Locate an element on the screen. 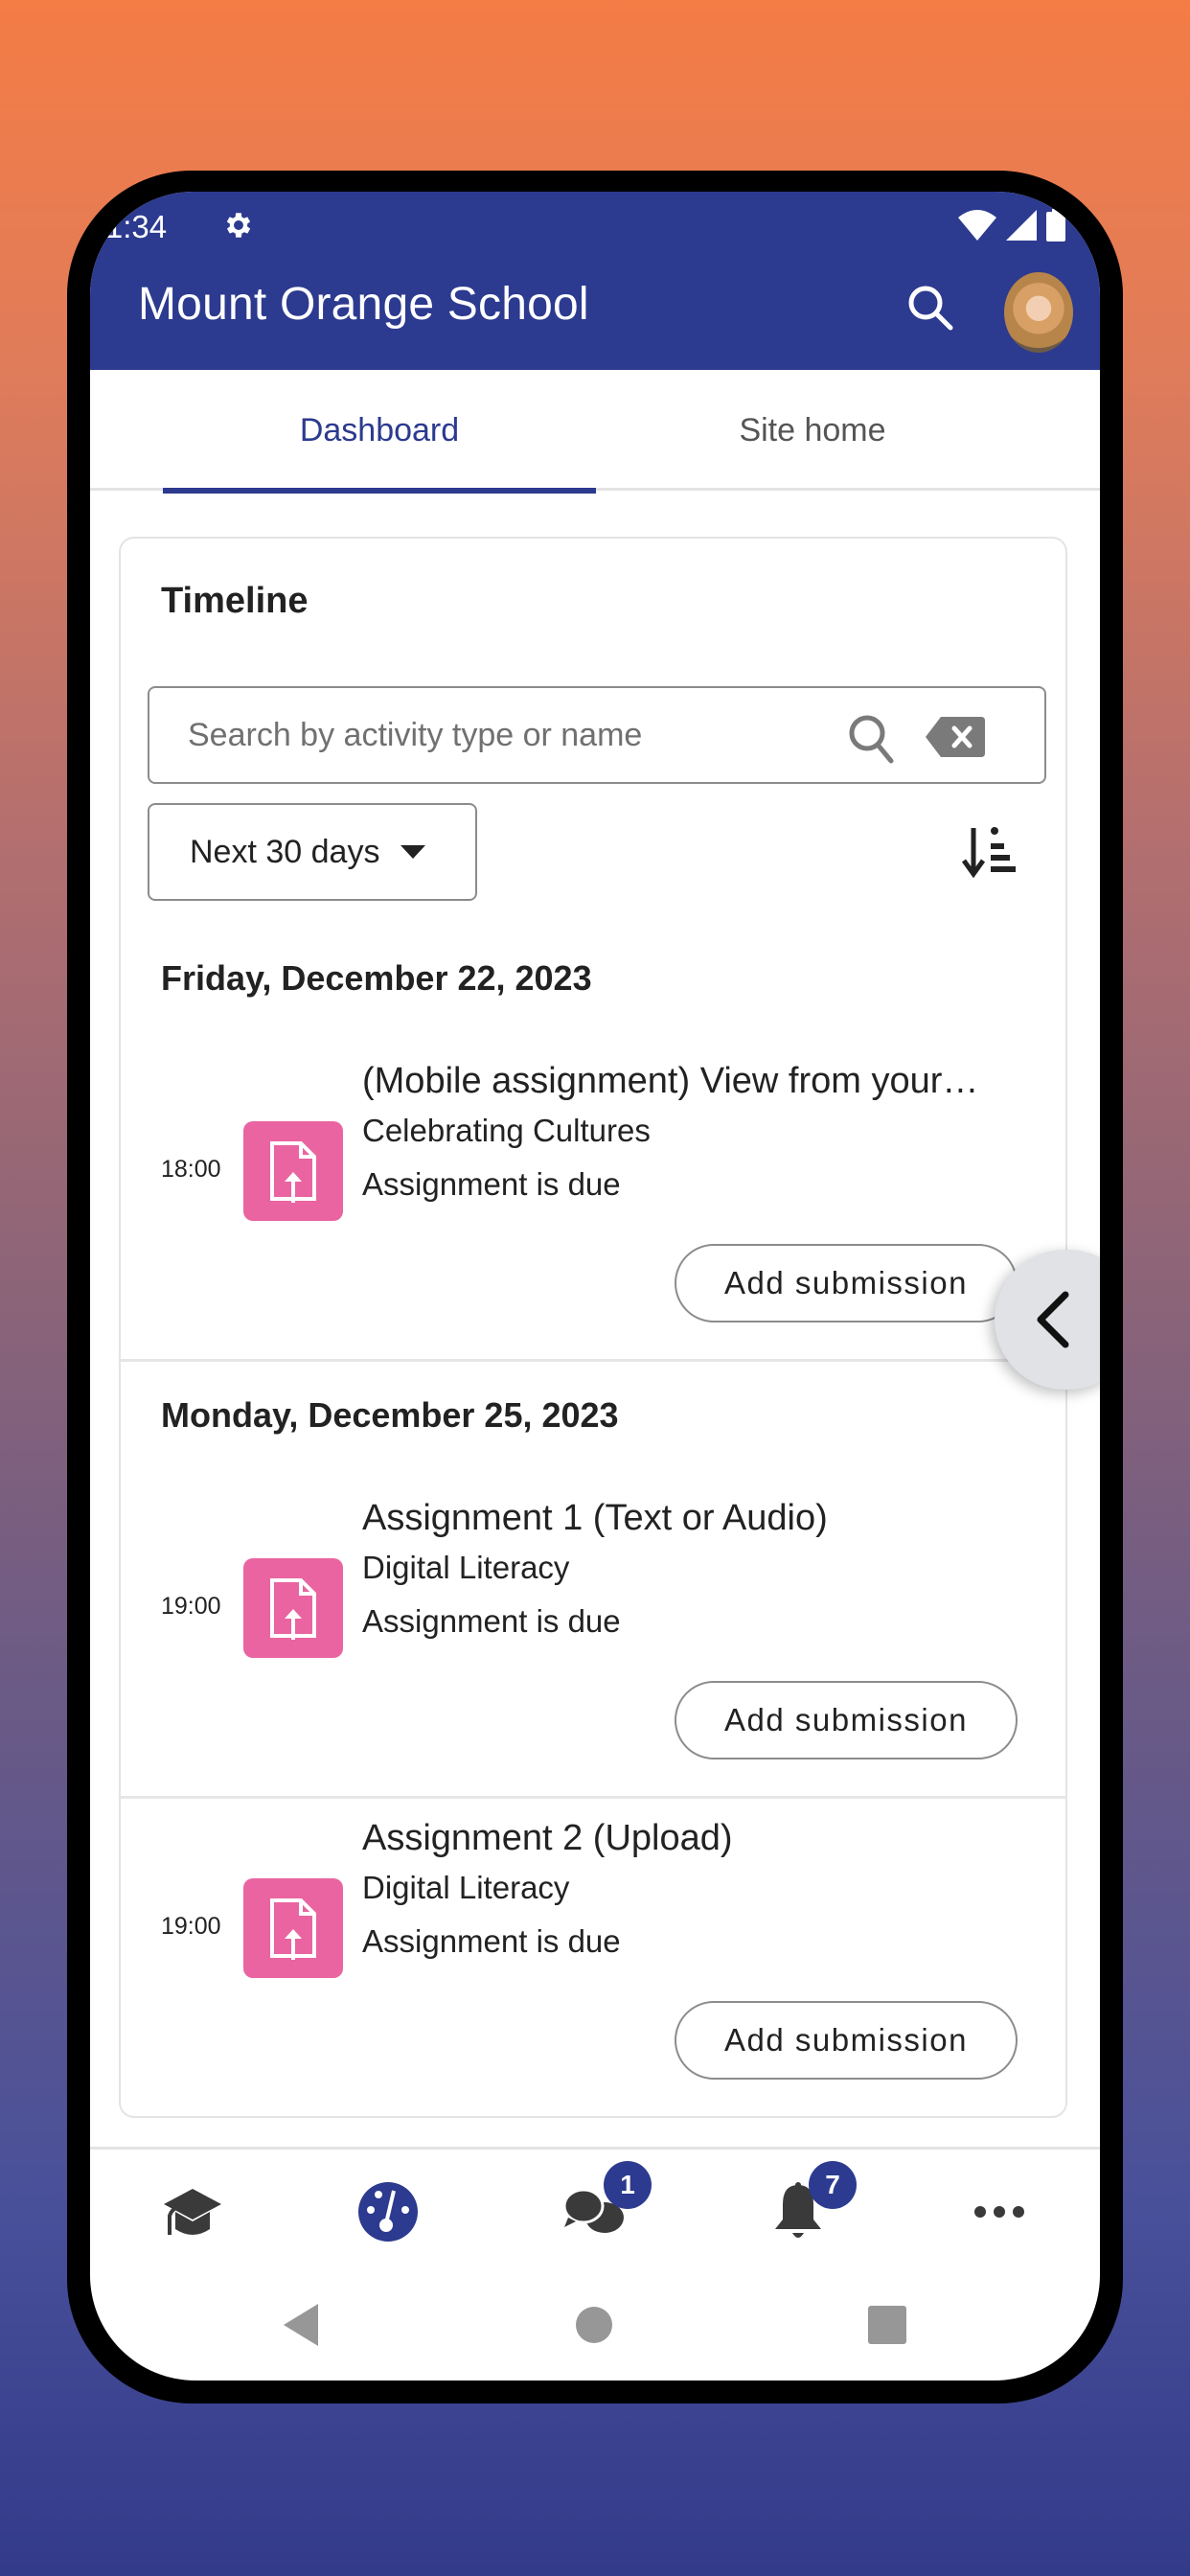 This screenshot has width=1190, height=2576. nav-my-courses is located at coordinates (193, 2212).